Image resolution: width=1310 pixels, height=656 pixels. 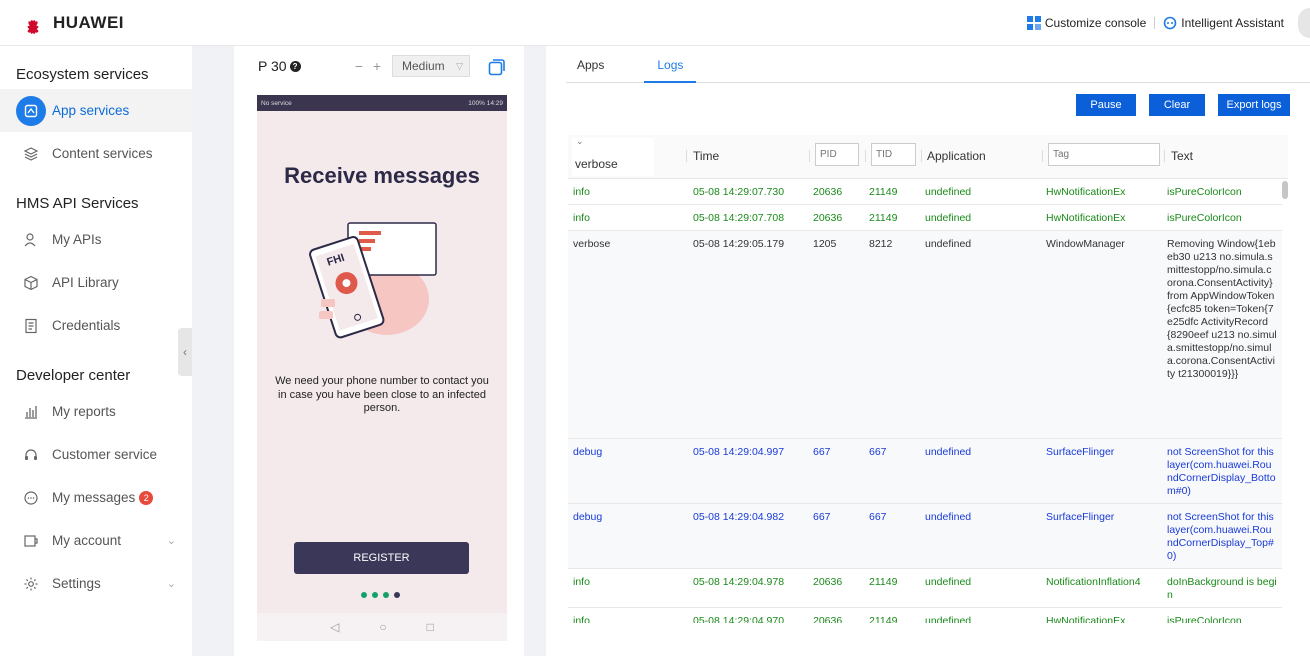 What do you see at coordinates (423, 66) in the screenshot?
I see `size-select-value: Medium` at bounding box center [423, 66].